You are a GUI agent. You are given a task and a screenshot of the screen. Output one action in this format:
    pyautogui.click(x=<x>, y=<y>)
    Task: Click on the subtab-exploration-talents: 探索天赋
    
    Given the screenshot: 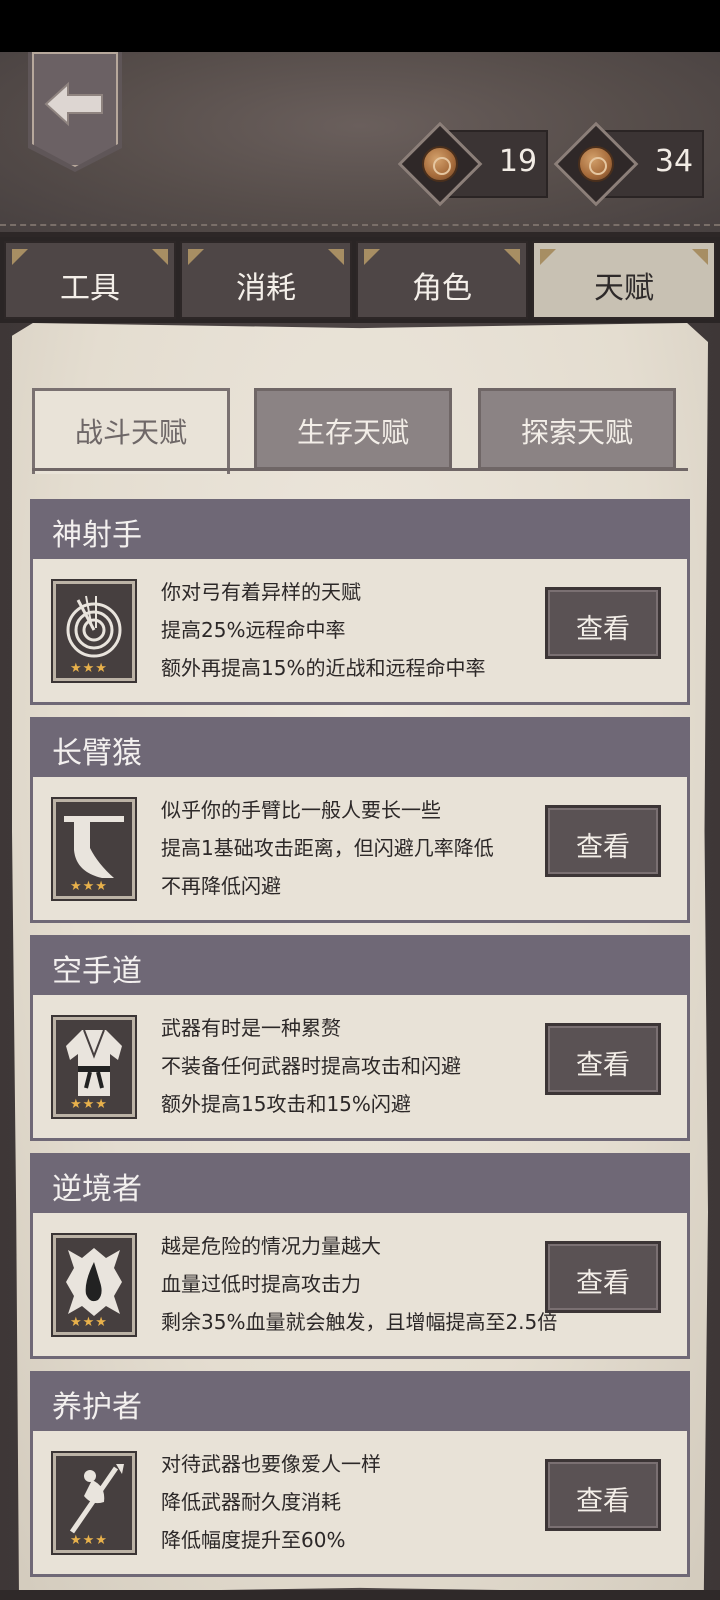 What is the action you would take?
    pyautogui.click(x=577, y=429)
    